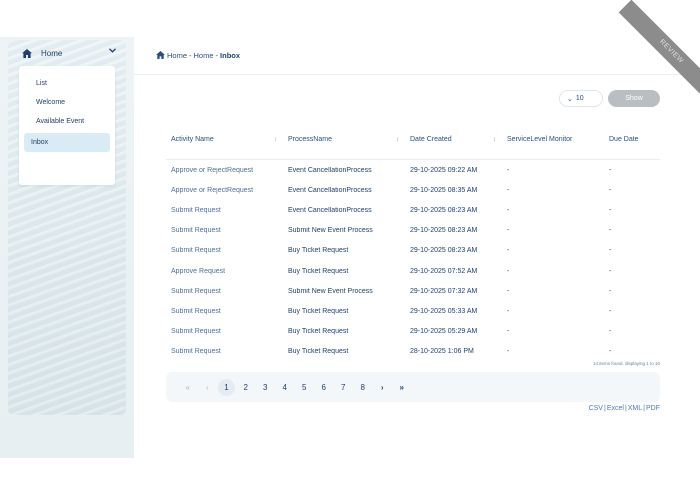 The width and height of the screenshot is (700, 500). What do you see at coordinates (227, 140) in the screenshot?
I see `column-header-activity-name: Activity Name ↕` at bounding box center [227, 140].